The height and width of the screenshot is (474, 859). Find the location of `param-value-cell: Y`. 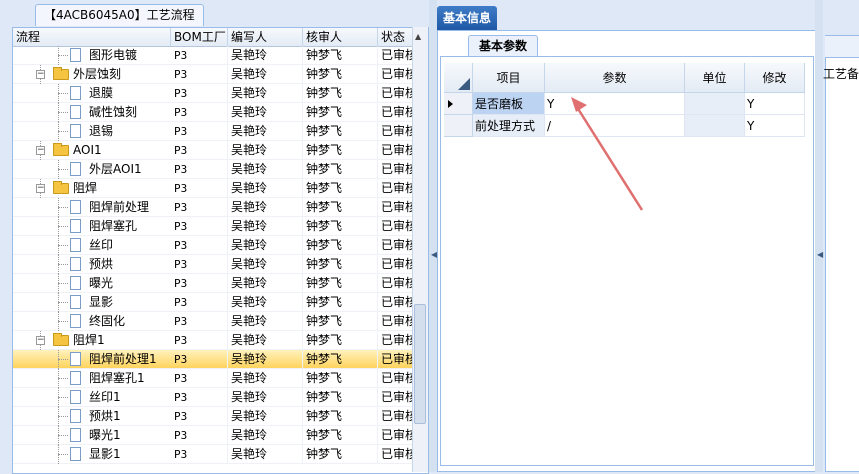

param-value-cell: Y is located at coordinates (615, 104).